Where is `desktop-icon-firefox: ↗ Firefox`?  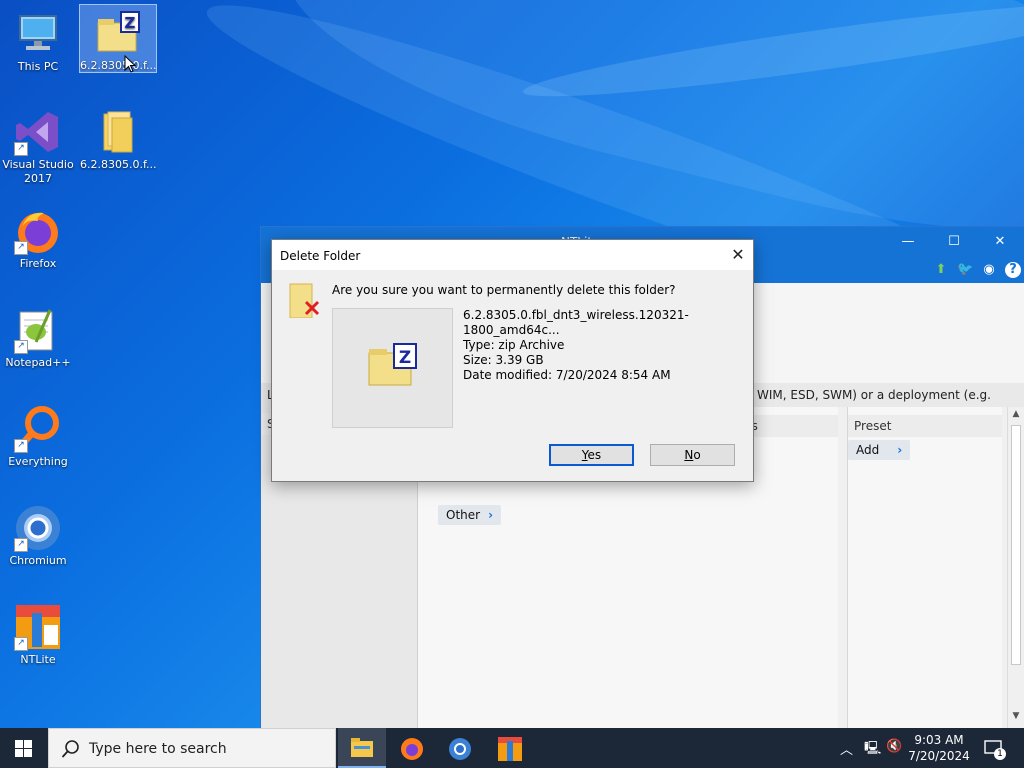
desktop-icon-firefox: ↗ Firefox is located at coordinates (38, 237).